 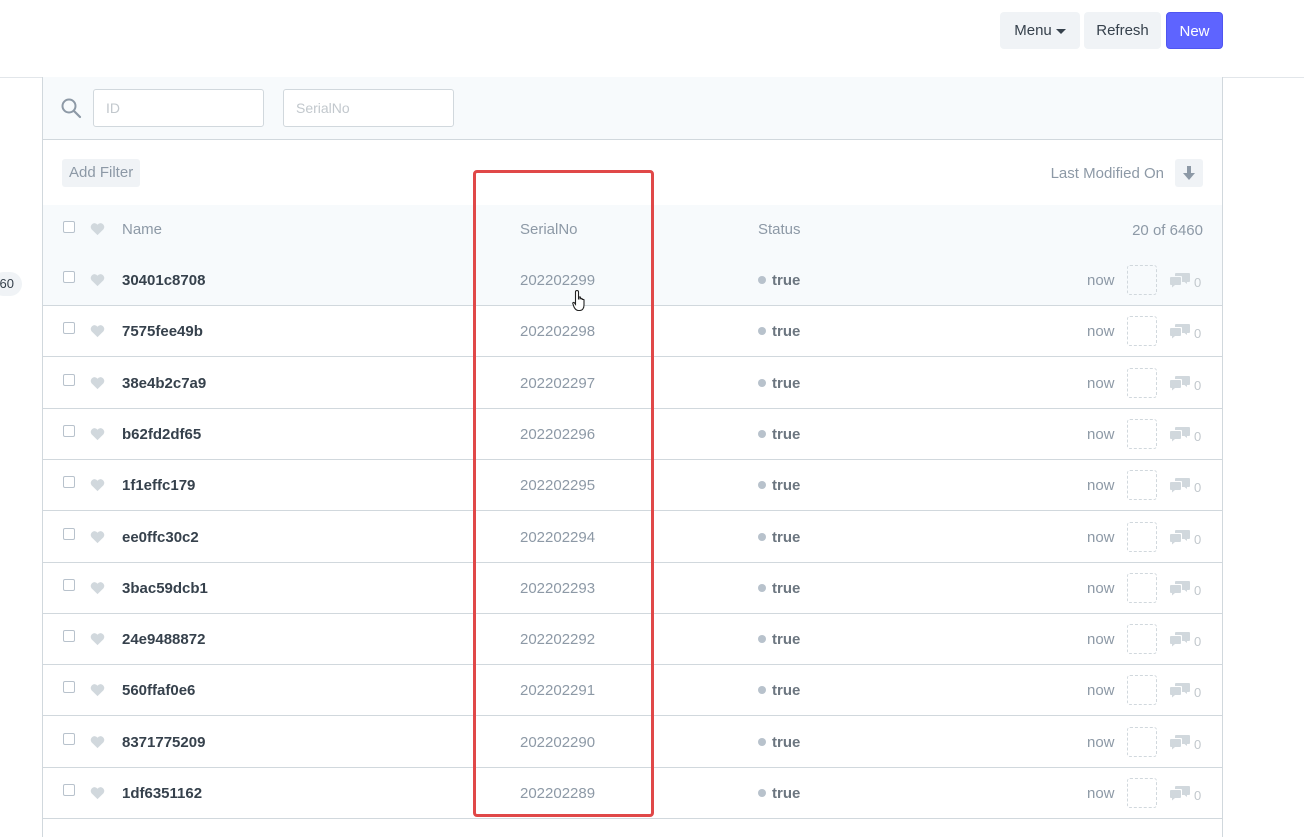 I want to click on list-row: 8371775209 202202290 true now 0, so click(x=632, y=742).